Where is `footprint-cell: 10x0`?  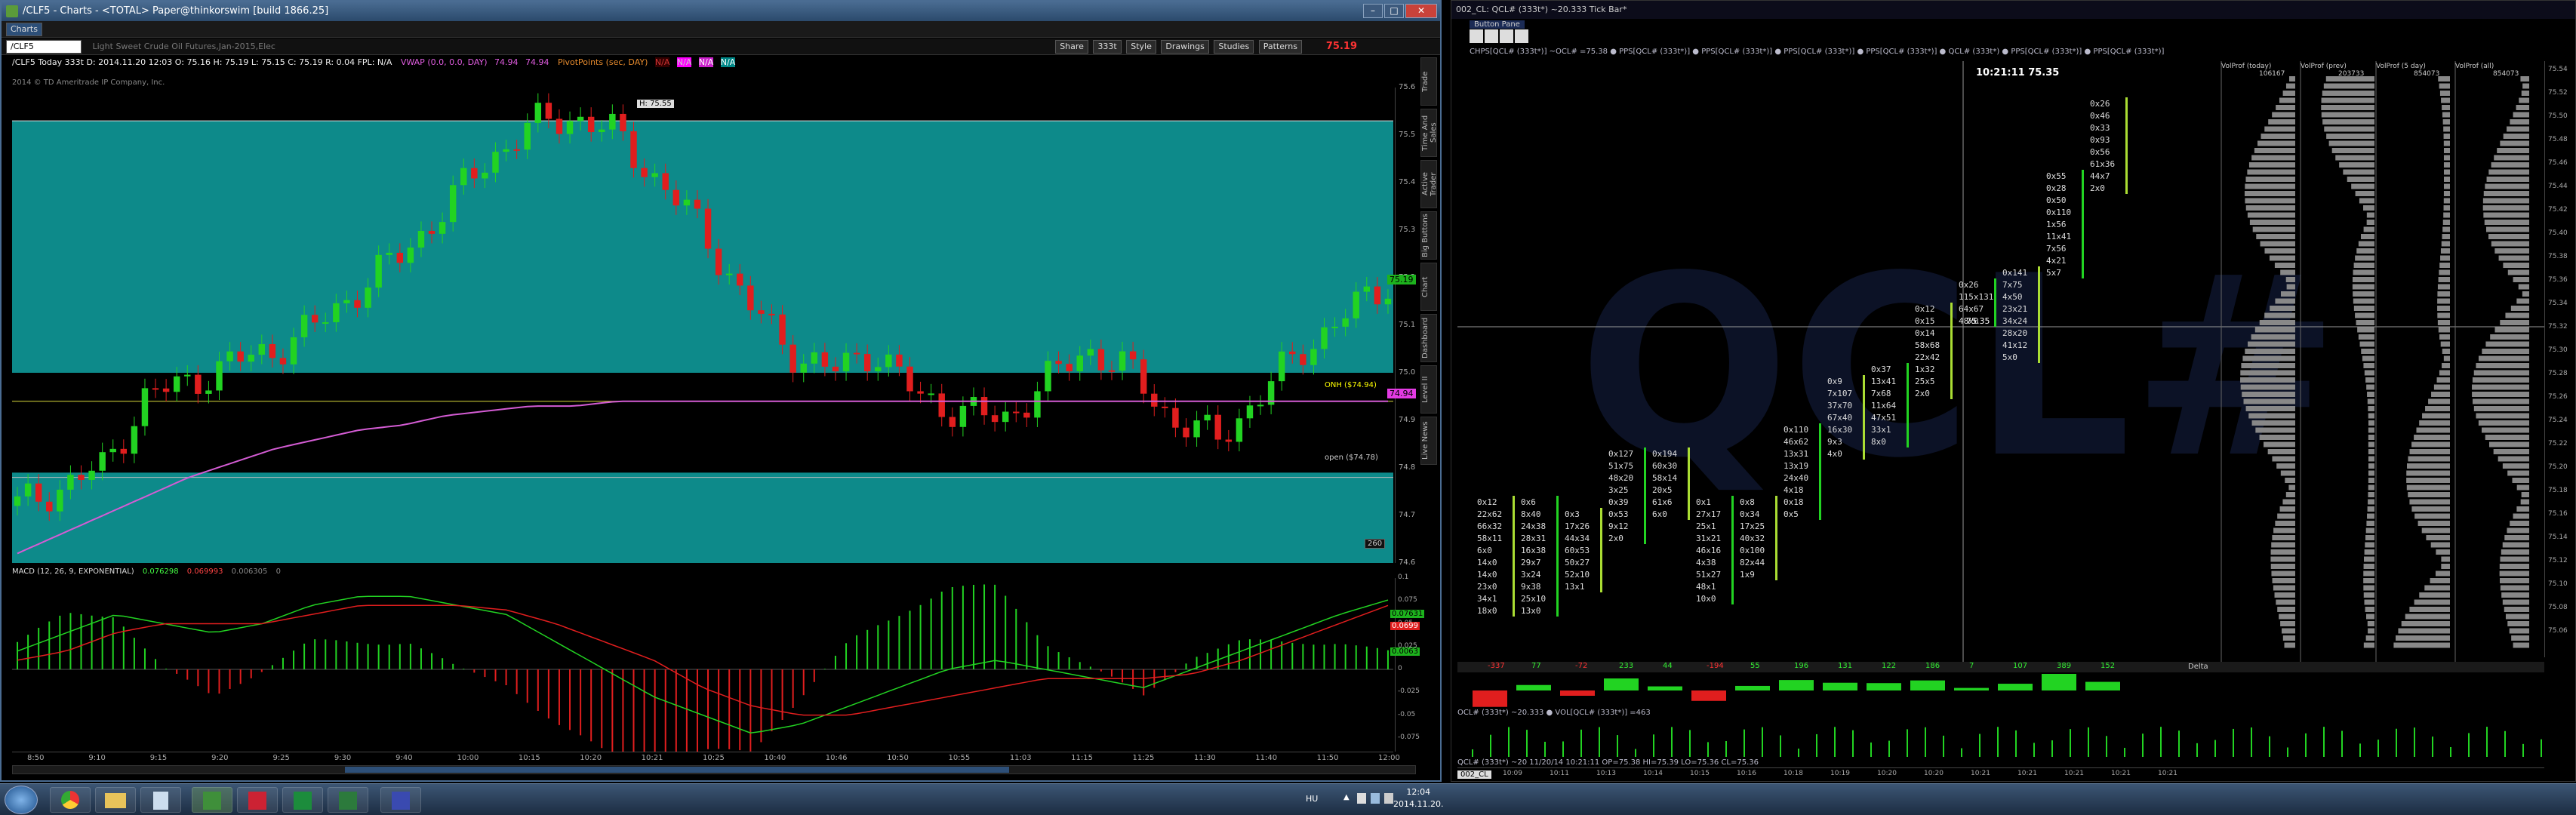 footprint-cell: 10x0 is located at coordinates (1706, 599).